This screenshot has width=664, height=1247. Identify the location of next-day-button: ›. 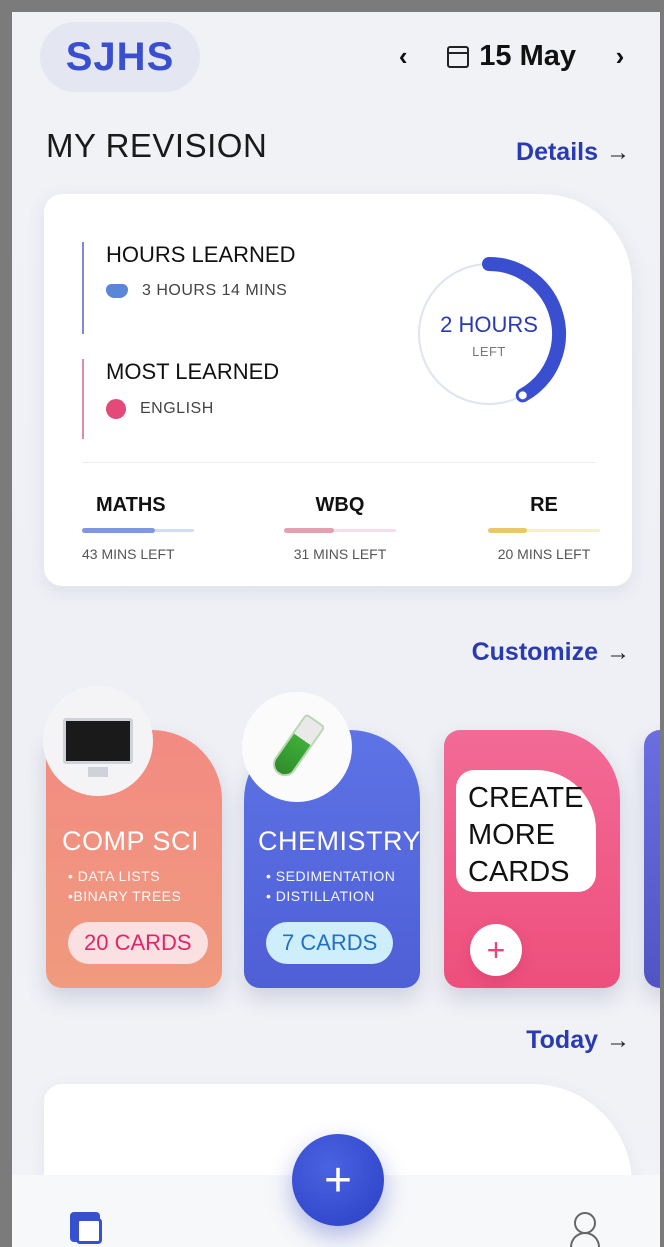
(620, 56).